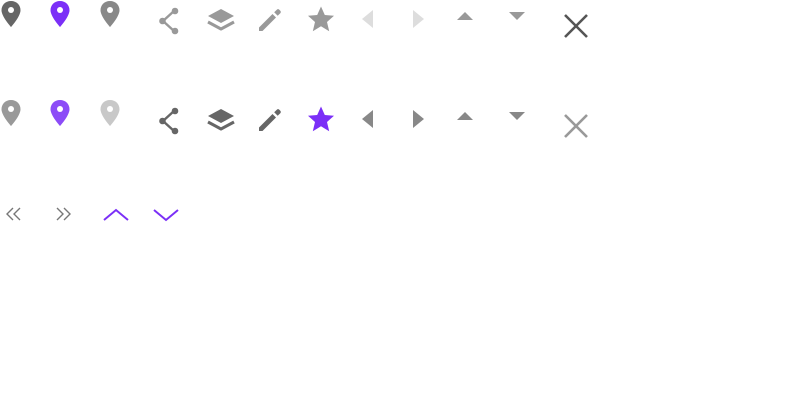 This screenshot has height=400, width=800. I want to click on chevron-up-icon, so click(116, 215).